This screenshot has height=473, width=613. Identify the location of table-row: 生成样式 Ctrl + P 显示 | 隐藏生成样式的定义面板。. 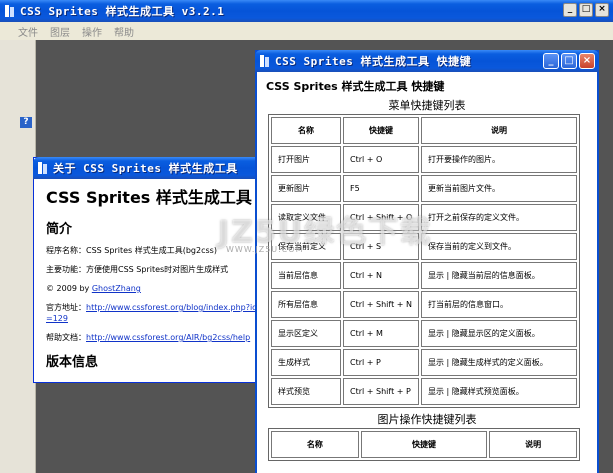
(424, 362).